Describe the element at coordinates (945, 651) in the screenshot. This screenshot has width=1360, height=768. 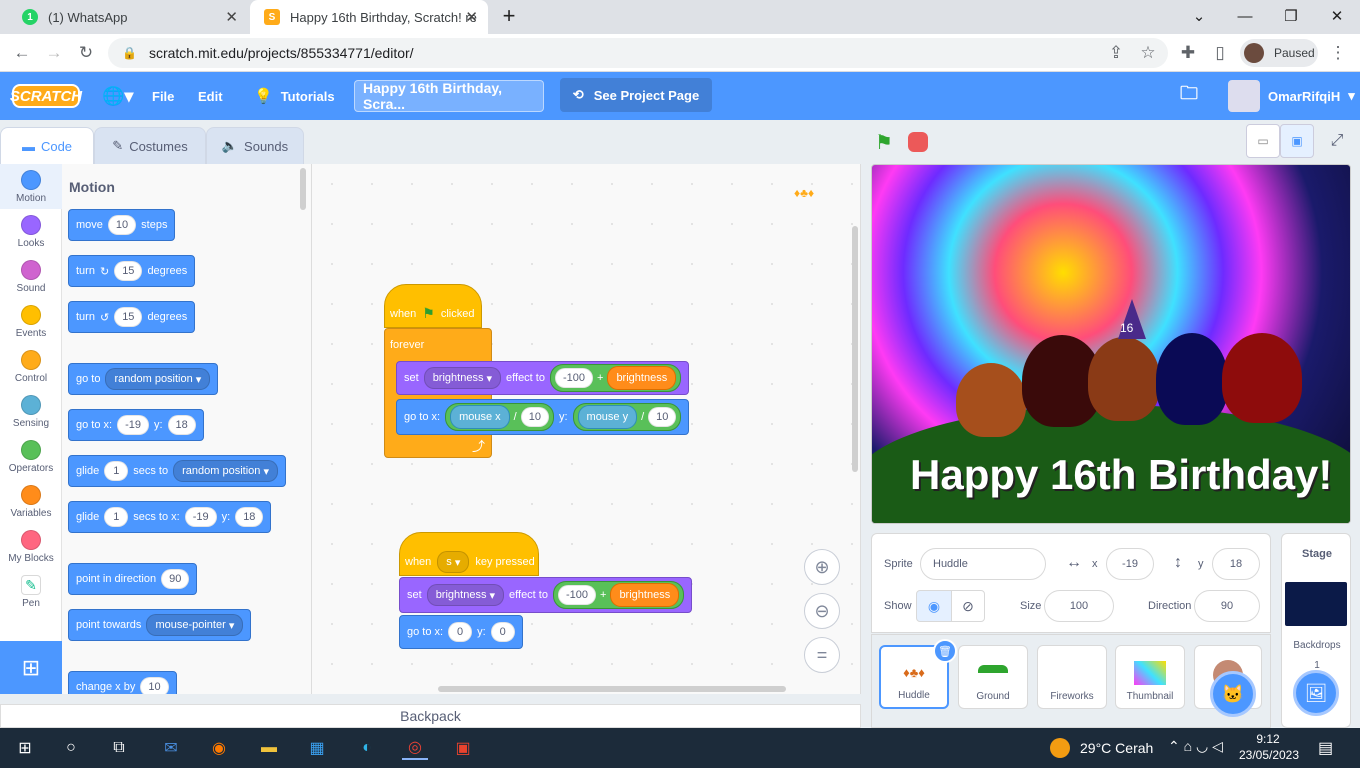
I see `delete-sprite-icon: 🗑` at that location.